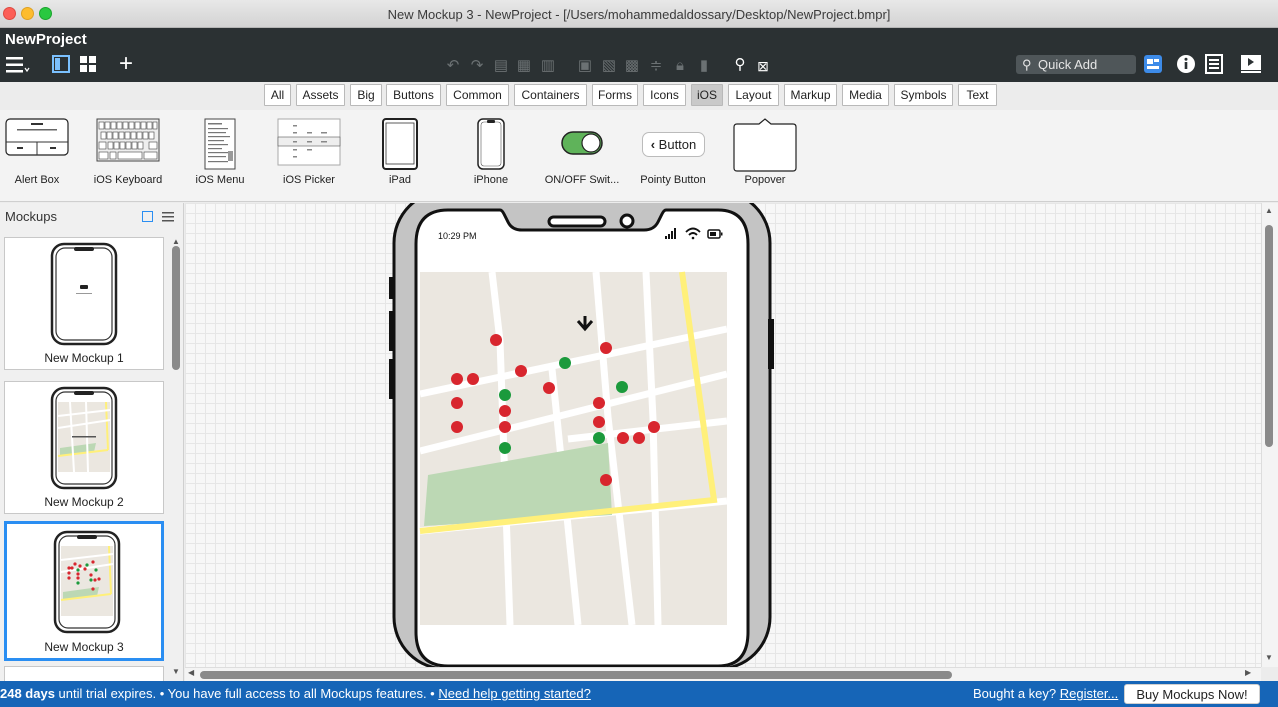 The width and height of the screenshot is (1278, 707). I want to click on mockup-item-2: New Mockup 2, so click(84, 447).